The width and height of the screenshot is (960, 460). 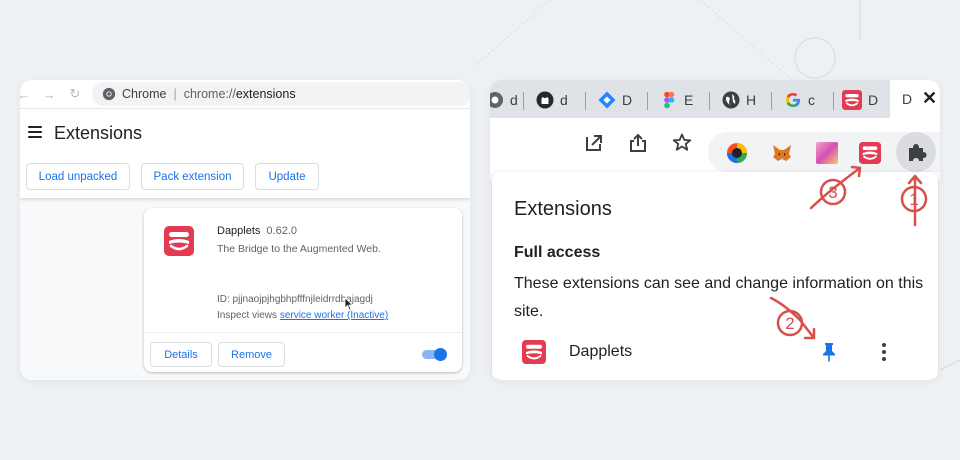 What do you see at coordinates (731, 100) in the screenshot?
I see `globe-icon` at bounding box center [731, 100].